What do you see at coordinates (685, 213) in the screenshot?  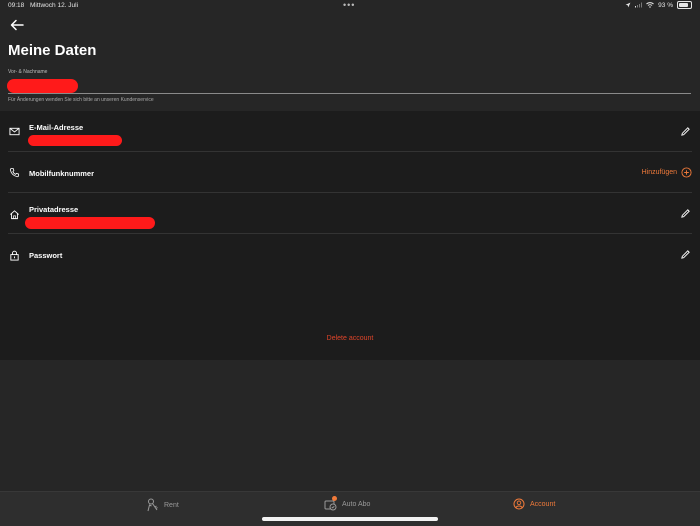 I see `edit-address-icon` at bounding box center [685, 213].